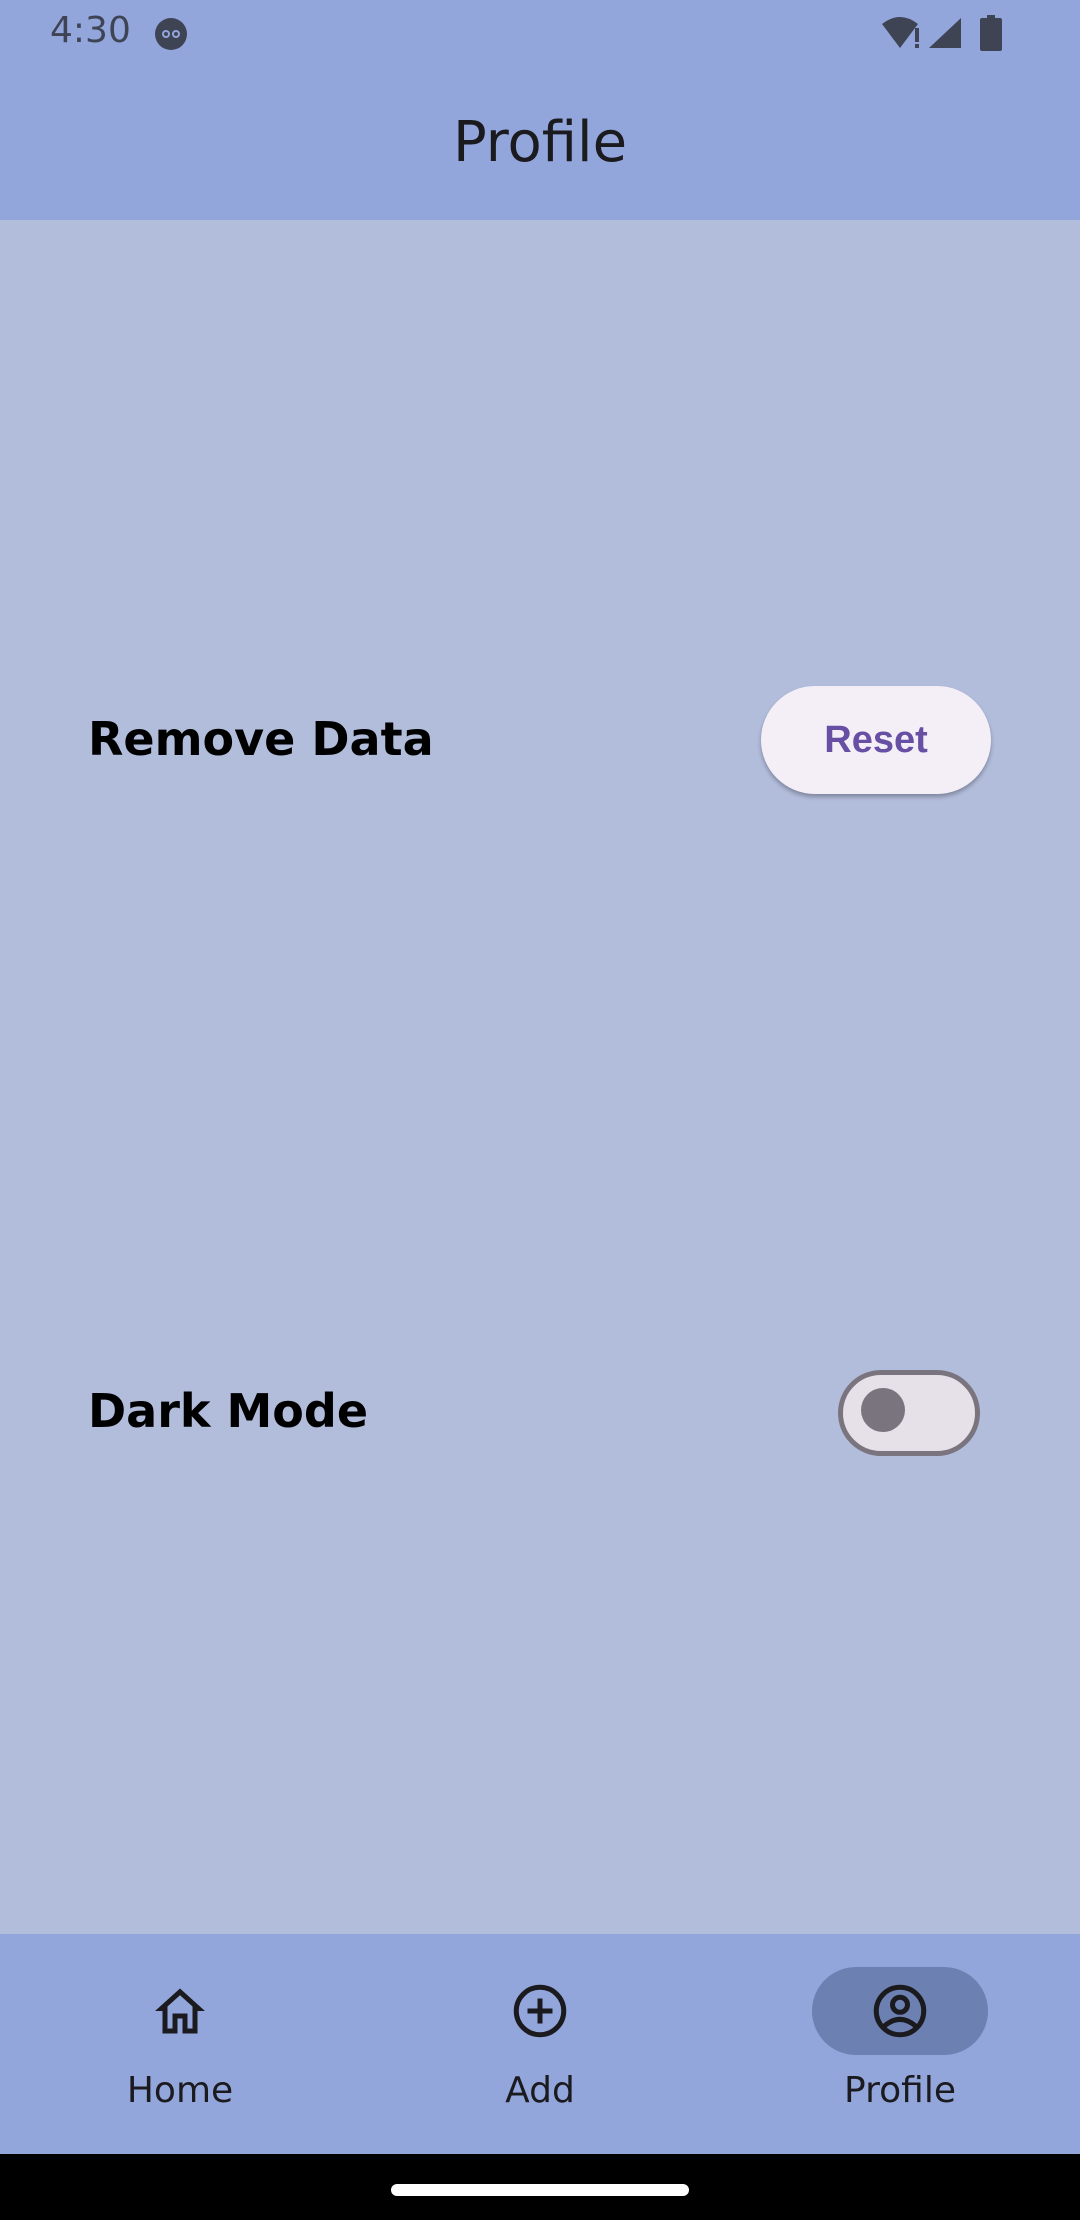 Image resolution: width=1080 pixels, height=2220 pixels. Describe the element at coordinates (180, 2044) in the screenshot. I see `nav-item-home: Home` at that location.